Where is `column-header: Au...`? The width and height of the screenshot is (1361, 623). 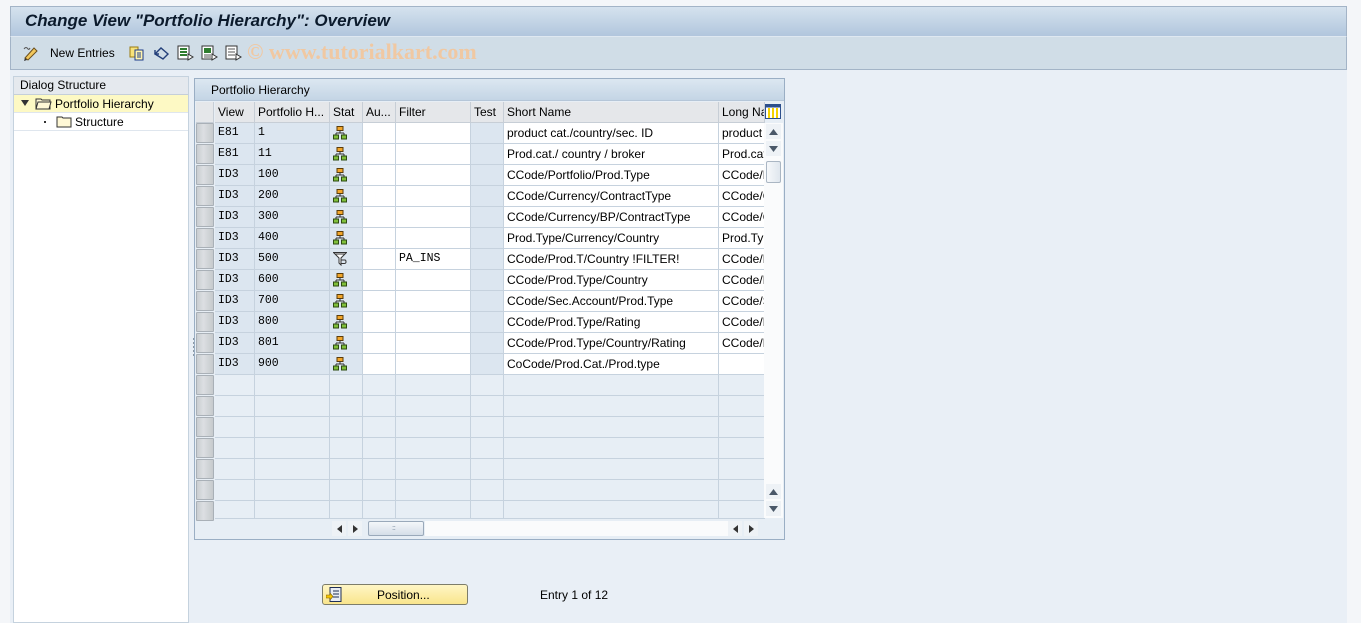 column-header: Au... is located at coordinates (379, 112).